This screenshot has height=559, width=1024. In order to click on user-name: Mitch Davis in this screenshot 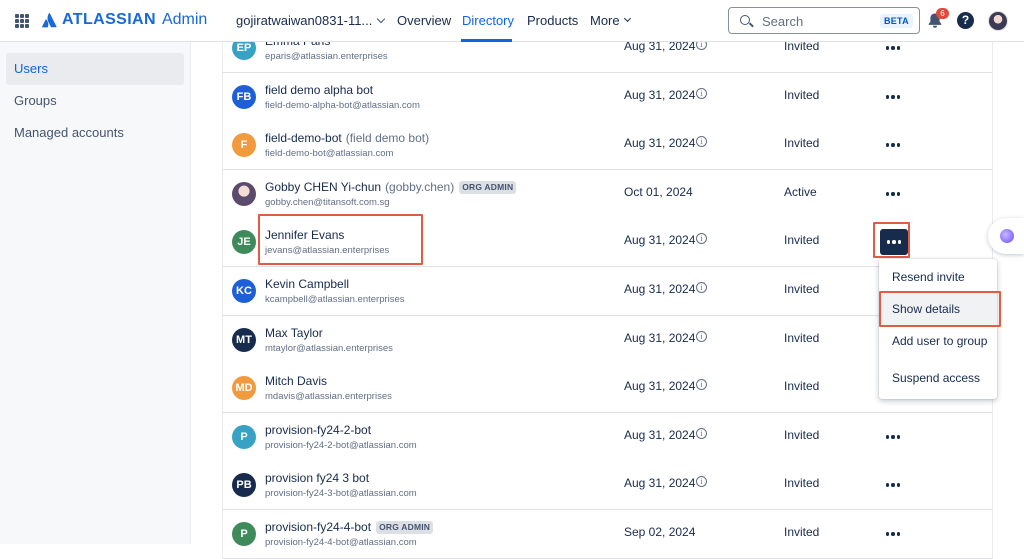, I will do `click(296, 381)`.